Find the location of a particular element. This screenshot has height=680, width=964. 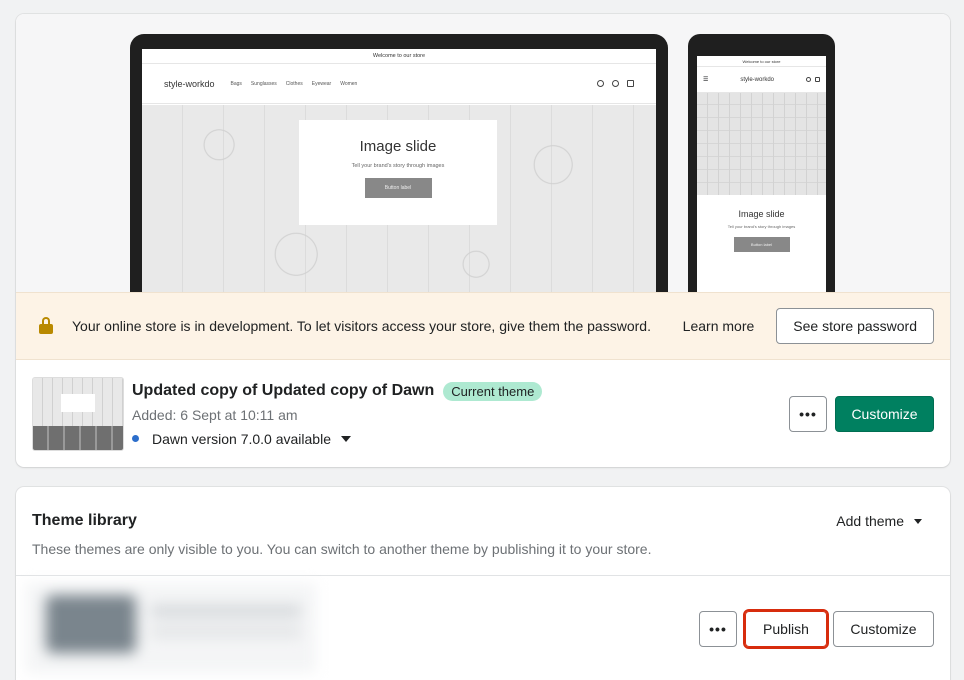

mobile-announcement: Welcome to our store is located at coordinates (761, 61).